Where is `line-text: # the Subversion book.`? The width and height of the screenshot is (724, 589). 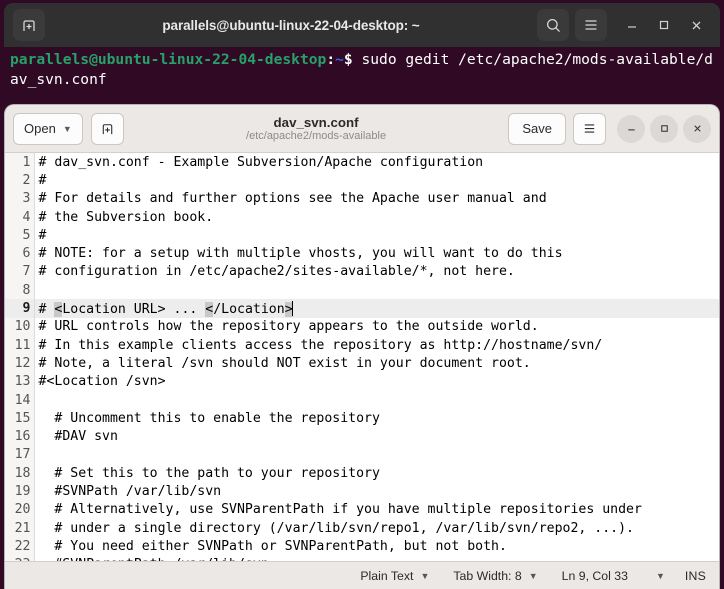
line-text: # the Subversion book. is located at coordinates (126, 217).